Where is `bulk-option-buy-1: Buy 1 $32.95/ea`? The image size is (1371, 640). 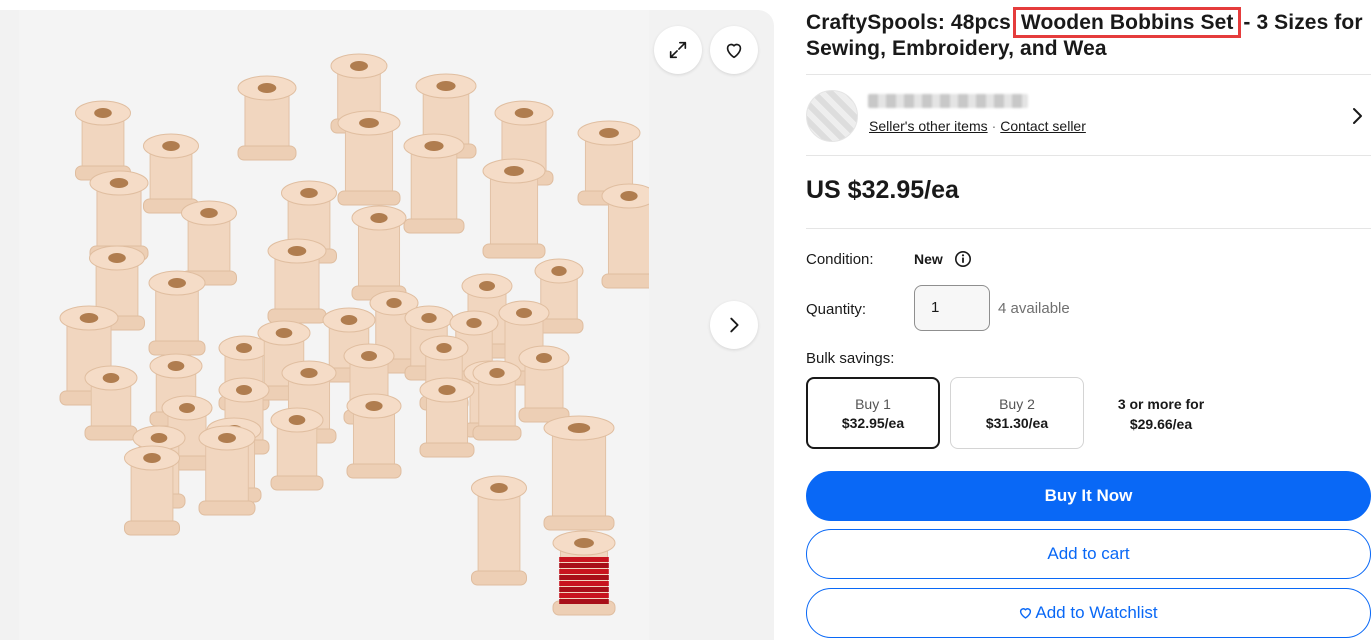 bulk-option-buy-1: Buy 1 $32.95/ea is located at coordinates (873, 413).